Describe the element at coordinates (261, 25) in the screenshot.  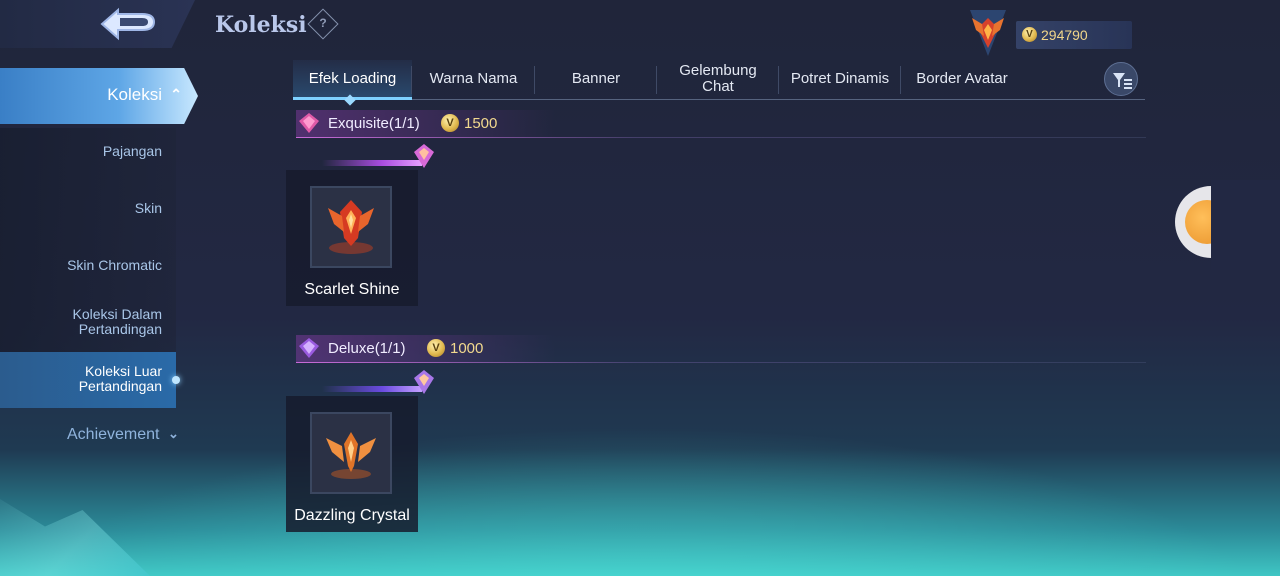
I see `page-title: Koleksi` at that location.